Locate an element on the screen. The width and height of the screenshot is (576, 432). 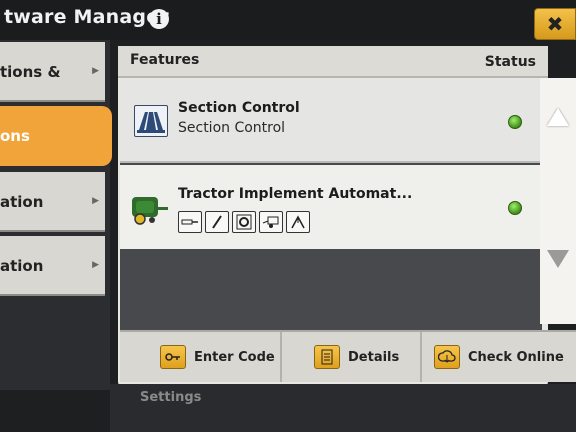
sidebar-item-activation: ation ▶ is located at coordinates (52, 202).